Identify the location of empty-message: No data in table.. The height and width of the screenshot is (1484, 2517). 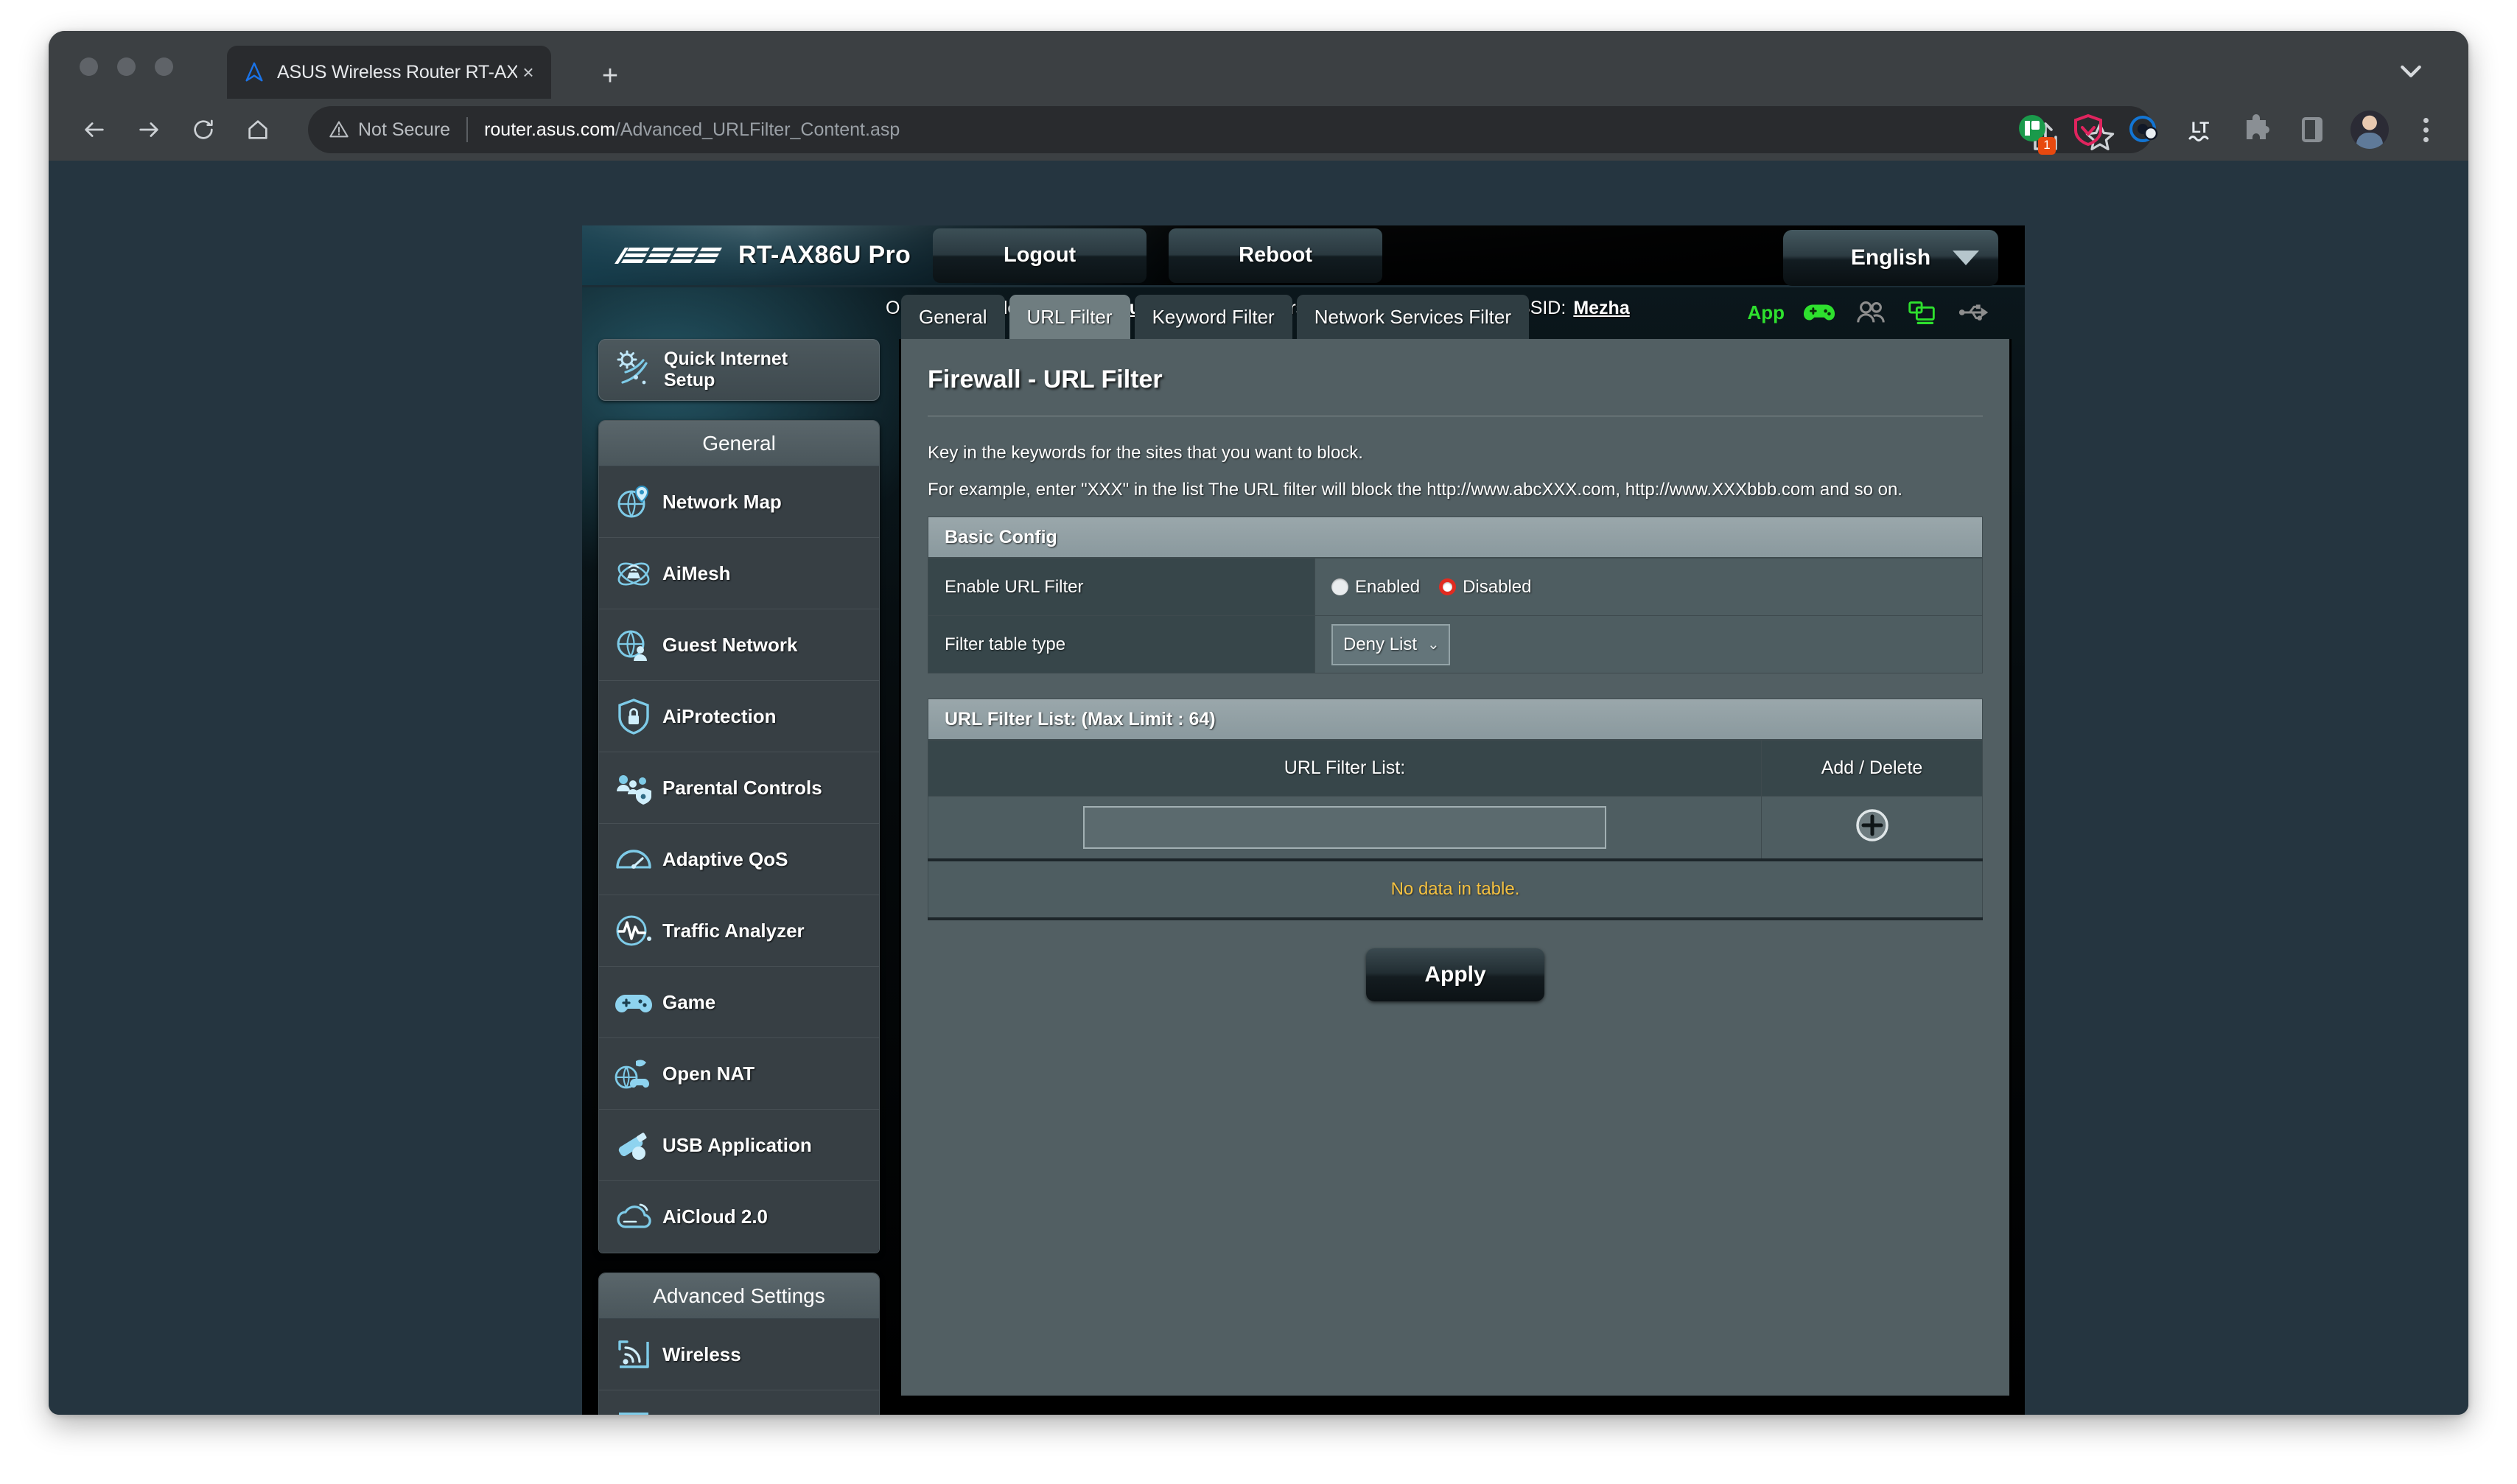
(1455, 889).